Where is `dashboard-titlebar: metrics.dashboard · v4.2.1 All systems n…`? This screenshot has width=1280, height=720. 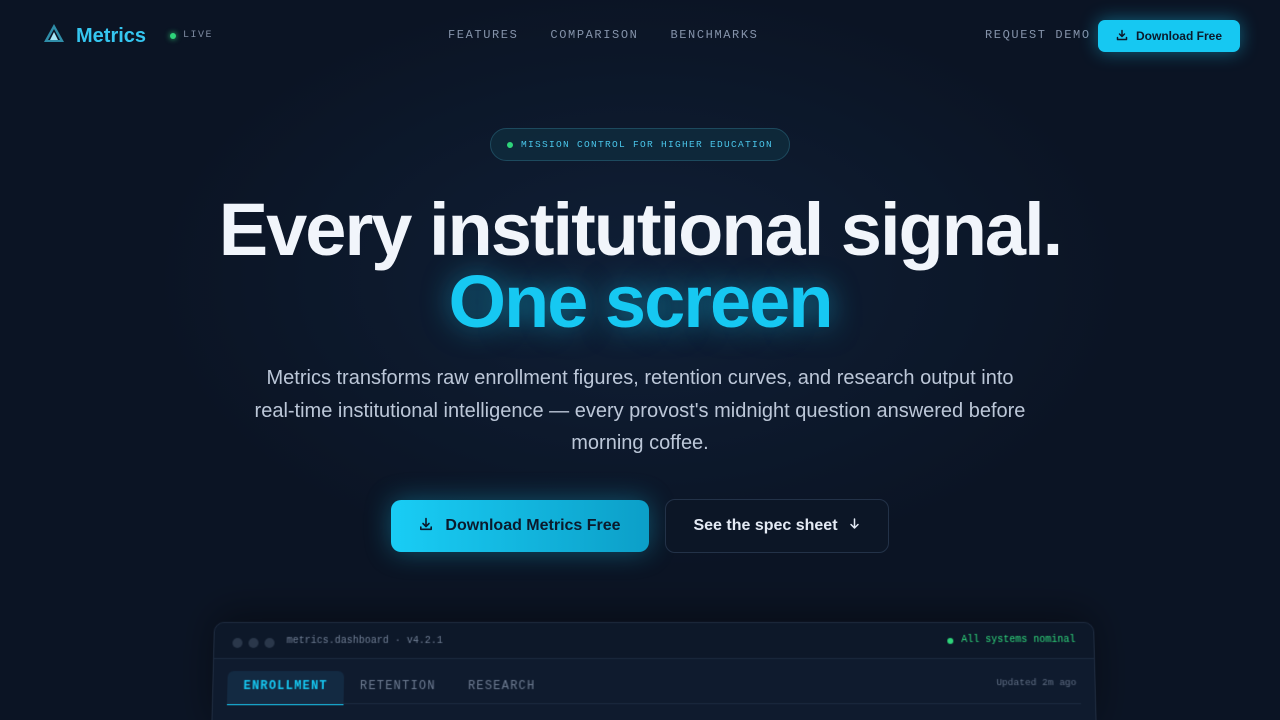
dashboard-titlebar: metrics.dashboard · v4.2.1 All systems n… is located at coordinates (654, 640).